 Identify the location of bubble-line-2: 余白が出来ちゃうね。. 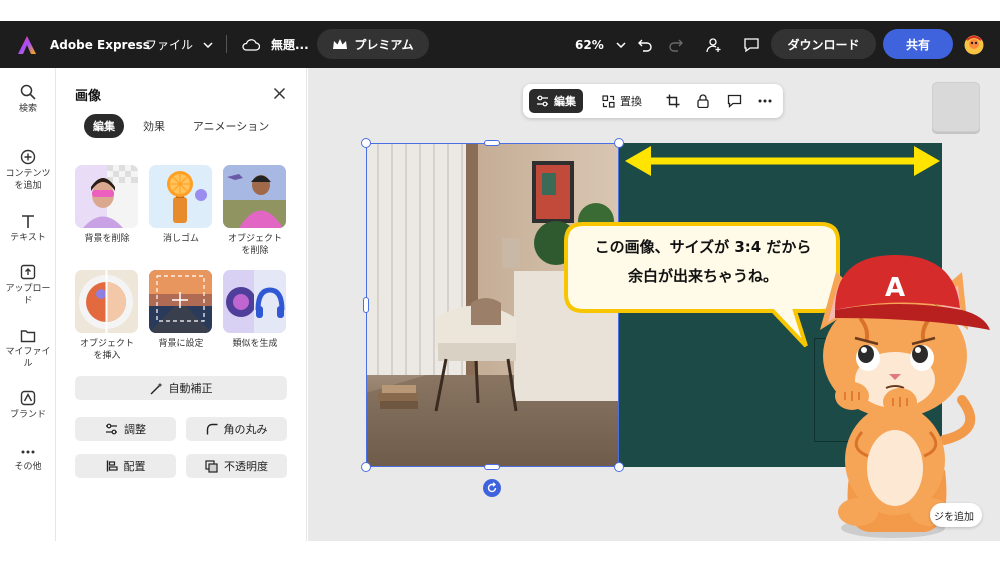
(702, 276).